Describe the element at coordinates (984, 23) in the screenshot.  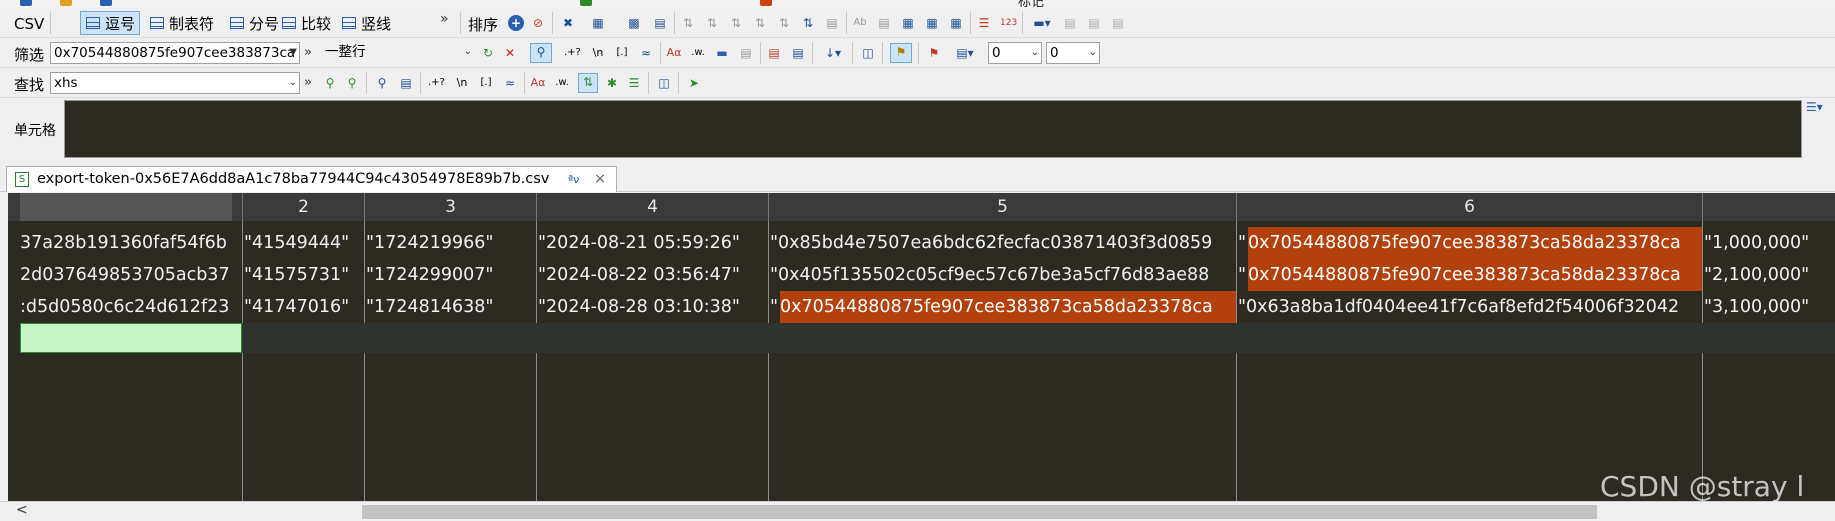
I see `numbering-icon: ☰` at that location.